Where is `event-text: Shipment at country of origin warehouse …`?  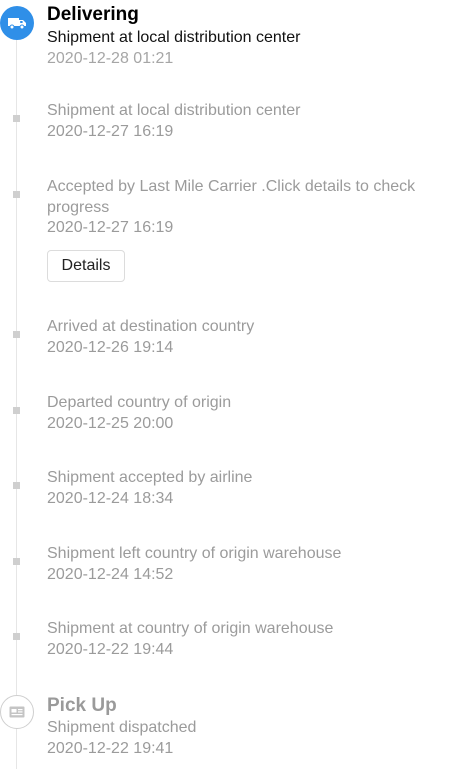
event-text: Shipment at country of origin warehouse … is located at coordinates (250, 639).